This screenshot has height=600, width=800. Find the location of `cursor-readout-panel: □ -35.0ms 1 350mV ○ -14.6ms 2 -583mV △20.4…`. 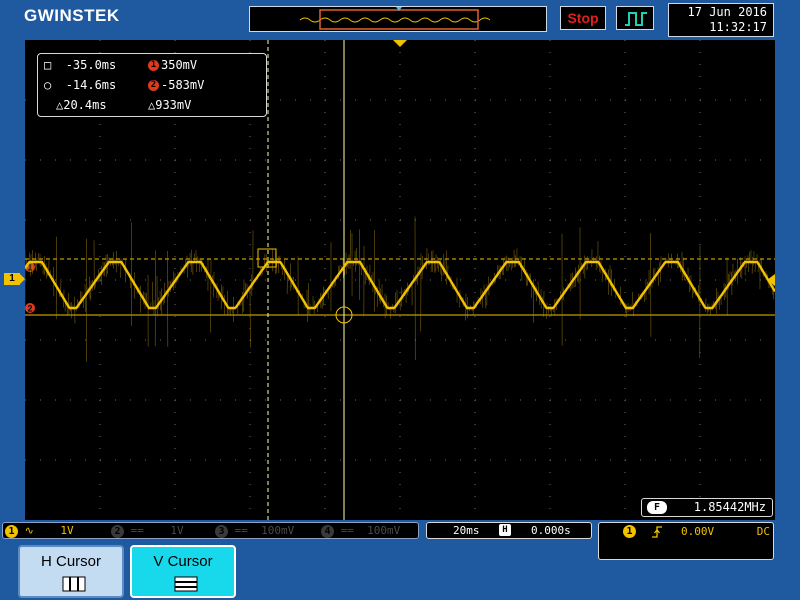

cursor-readout-panel: □ -35.0ms 1 350mV ○ -14.6ms 2 -583mV △20.4… is located at coordinates (152, 85).